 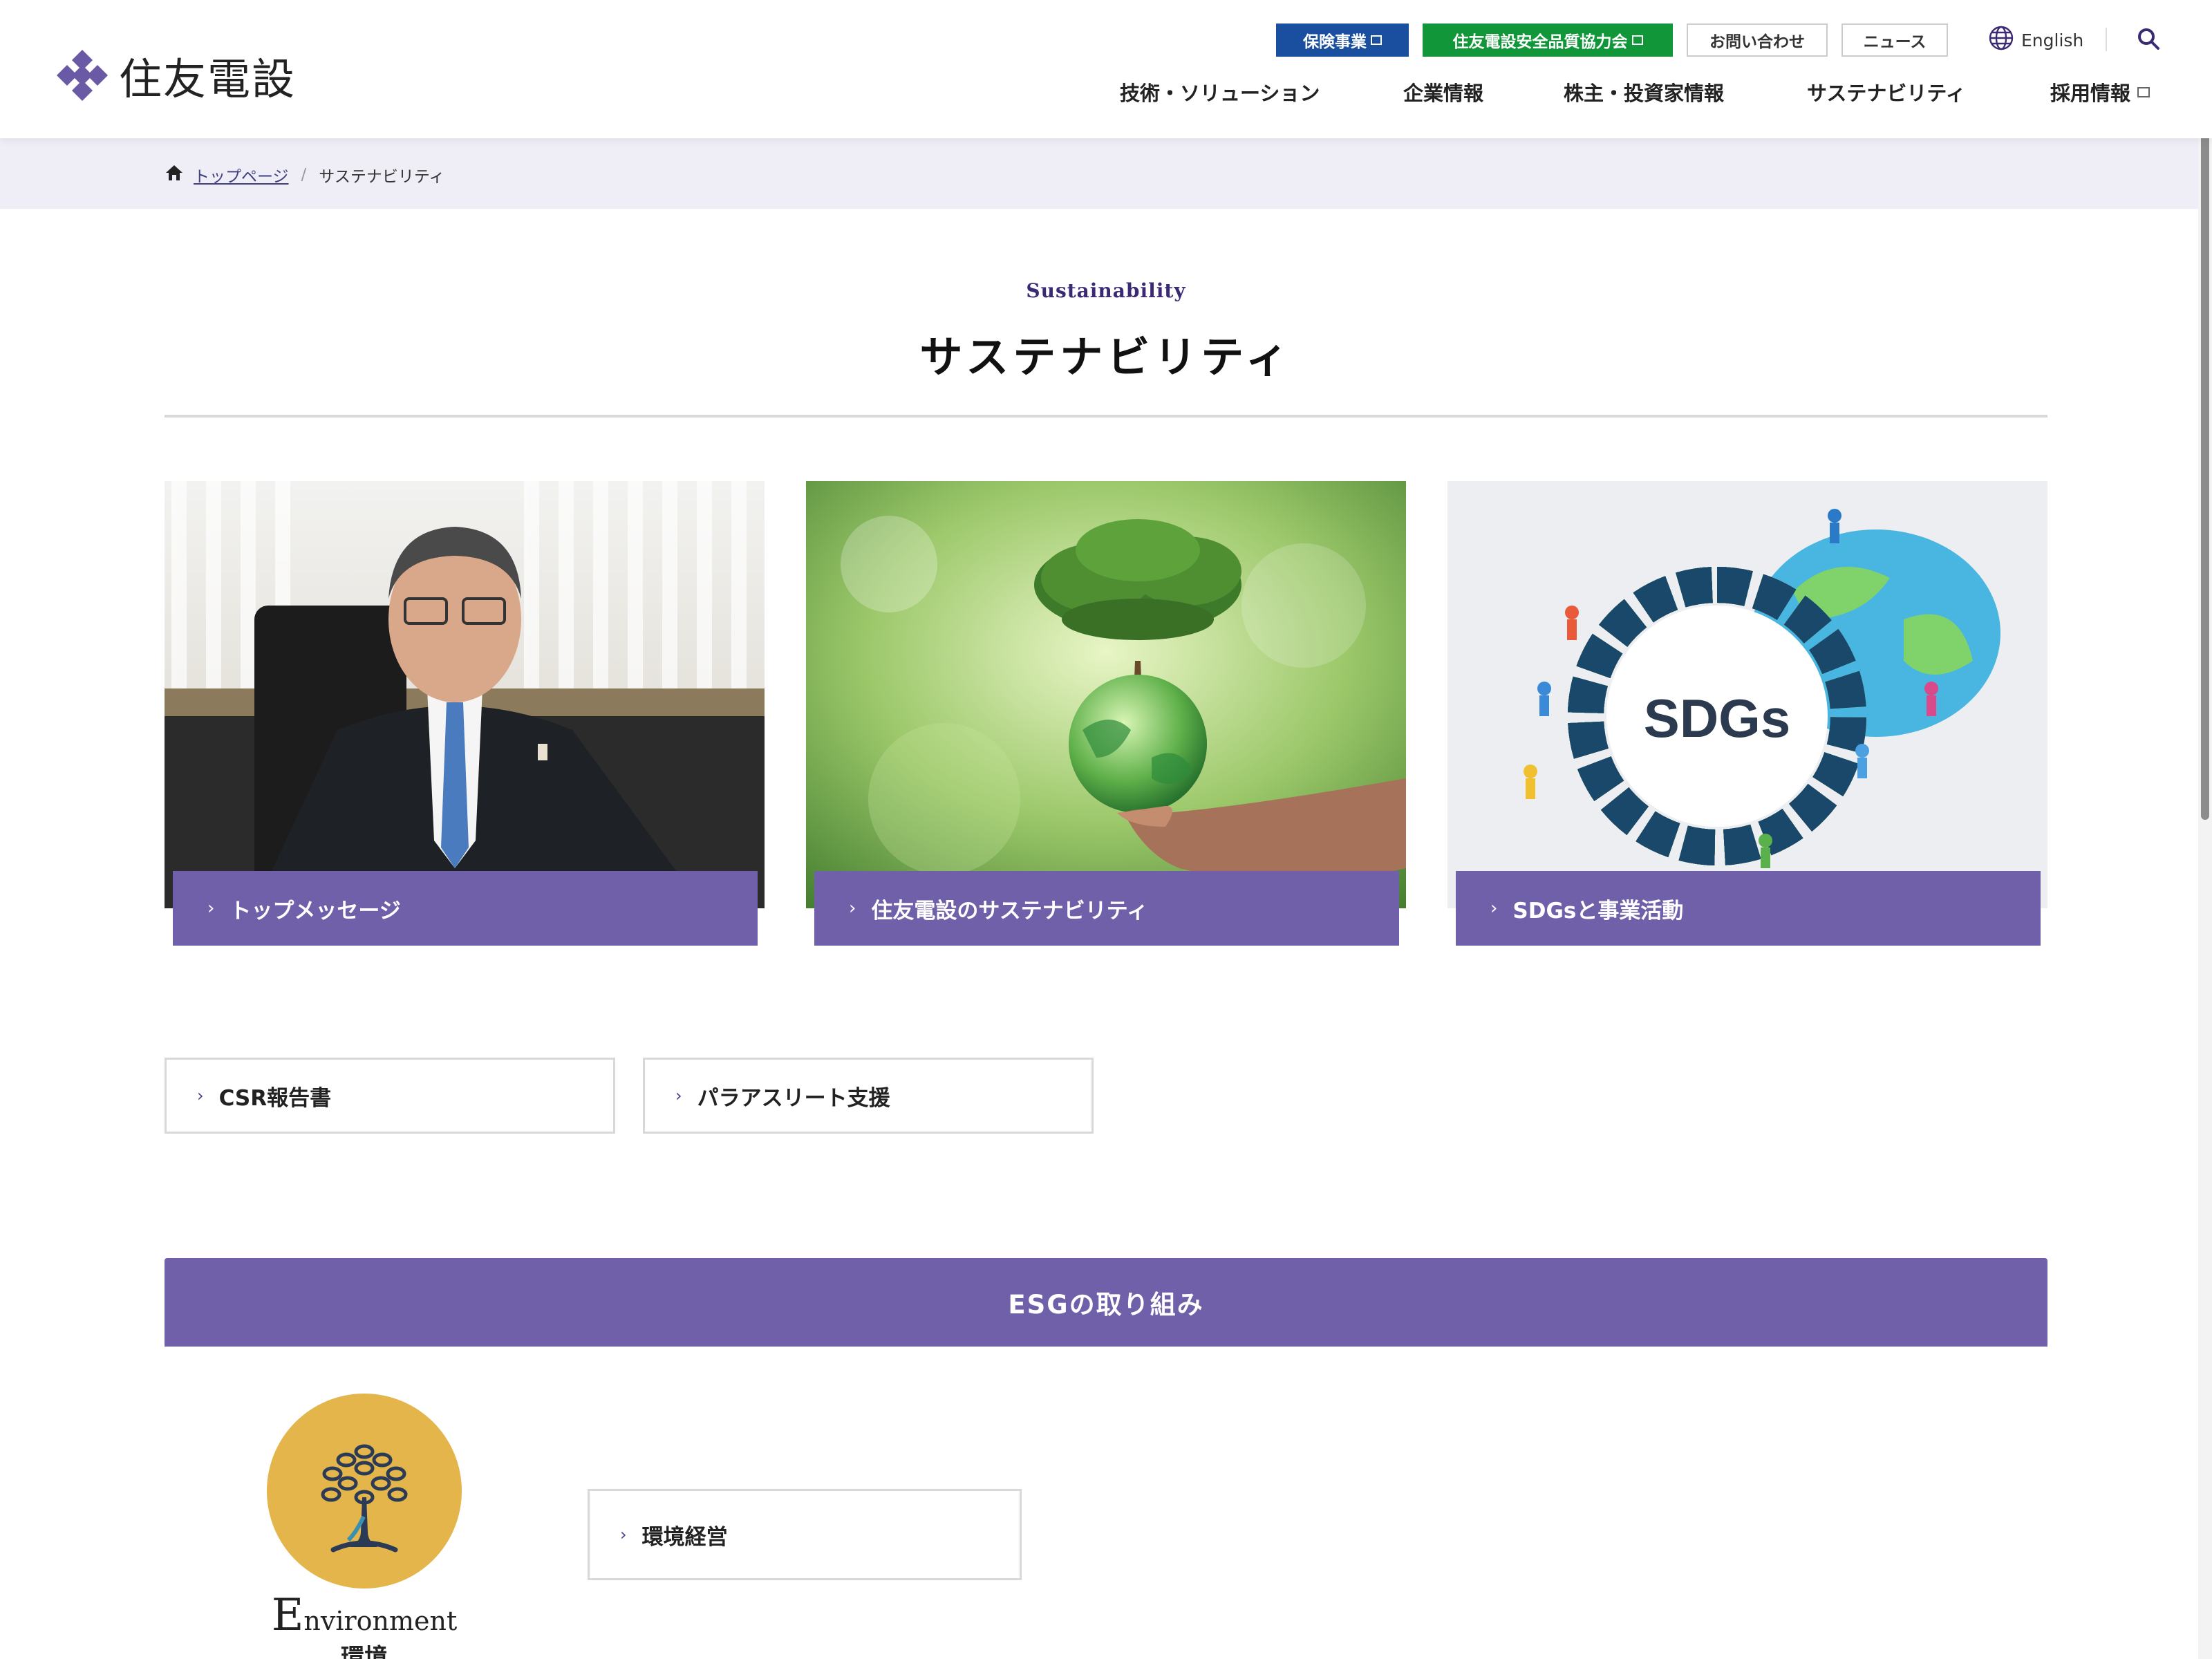 I want to click on title-divider, so click(x=1106, y=417).